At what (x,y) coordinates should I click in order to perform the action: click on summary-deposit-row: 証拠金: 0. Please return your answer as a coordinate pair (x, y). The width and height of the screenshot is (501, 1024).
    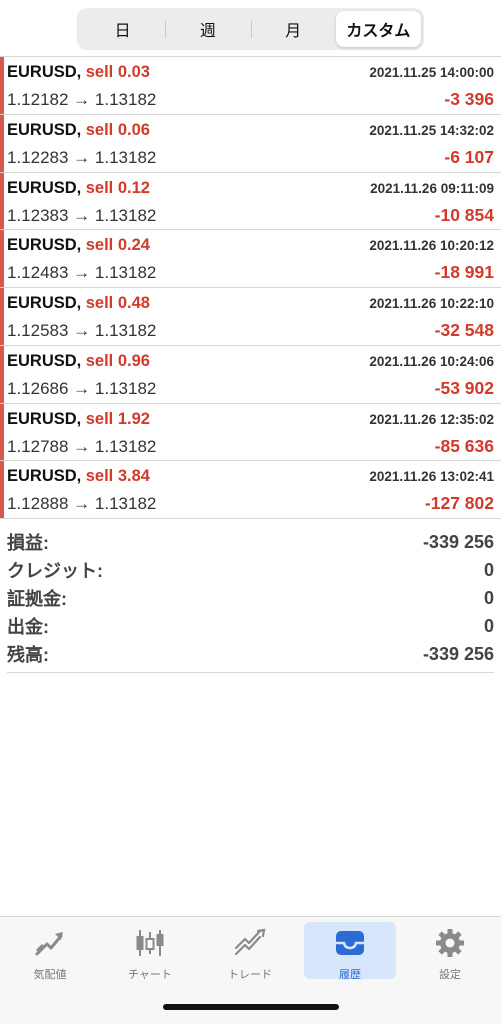
    Looking at the image, I should click on (250, 598).